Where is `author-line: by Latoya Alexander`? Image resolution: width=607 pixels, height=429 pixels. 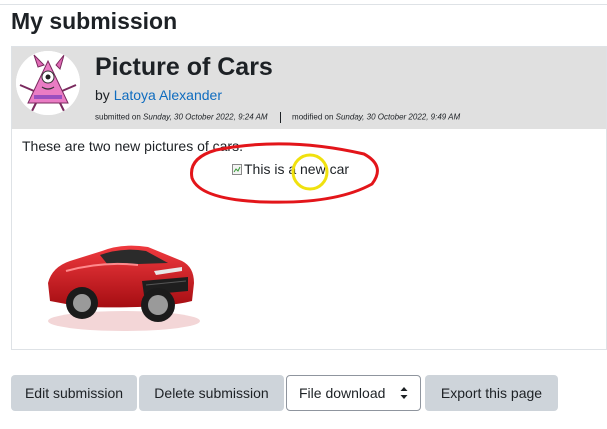 author-line: by Latoya Alexander is located at coordinates (158, 95).